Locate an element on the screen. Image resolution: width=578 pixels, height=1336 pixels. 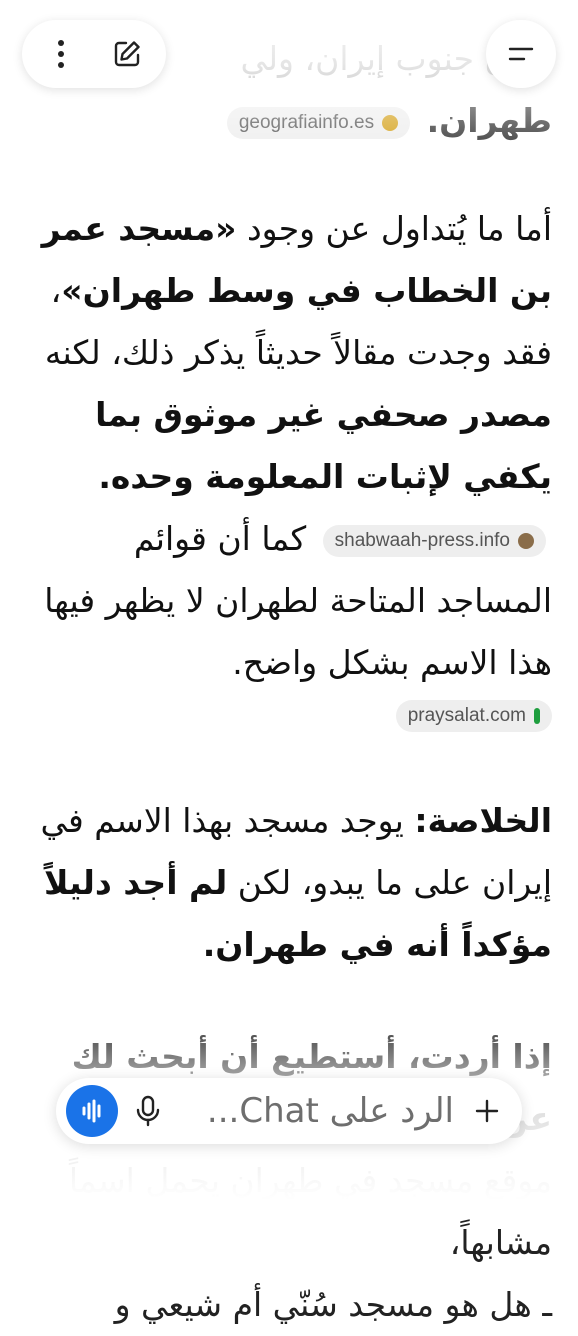
citation-label: geografiainfo.es is located at coordinates (306, 122).